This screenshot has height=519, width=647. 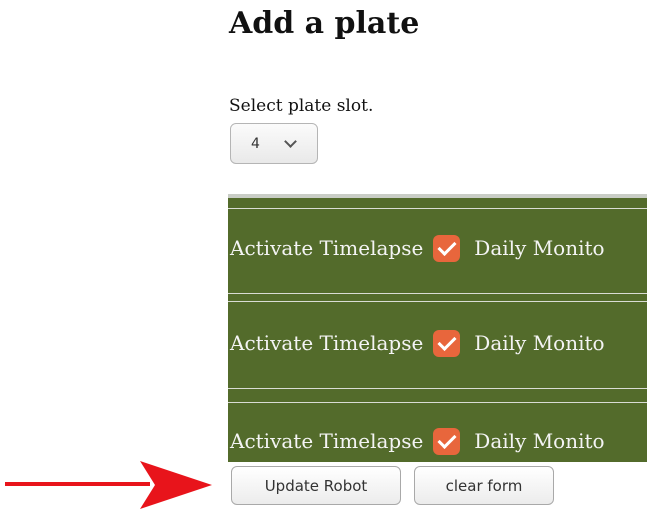 What do you see at coordinates (274, 143) in the screenshot?
I see `plate-slot-select: 4` at bounding box center [274, 143].